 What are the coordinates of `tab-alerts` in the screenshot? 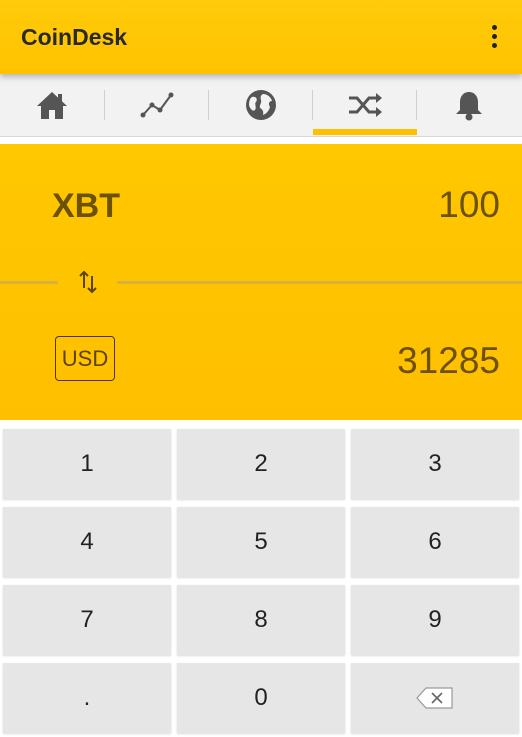 It's located at (469, 105).